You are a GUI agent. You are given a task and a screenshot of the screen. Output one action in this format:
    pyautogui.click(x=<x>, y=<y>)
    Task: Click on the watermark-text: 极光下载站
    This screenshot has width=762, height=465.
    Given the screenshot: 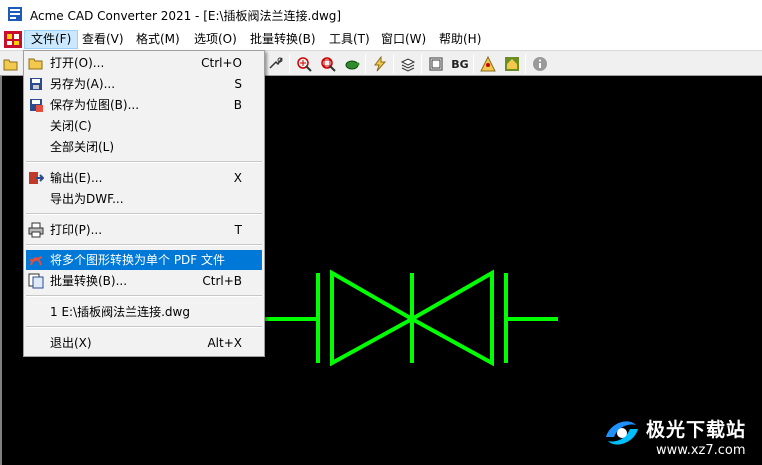 What is the action you would take?
    pyautogui.click(x=696, y=430)
    